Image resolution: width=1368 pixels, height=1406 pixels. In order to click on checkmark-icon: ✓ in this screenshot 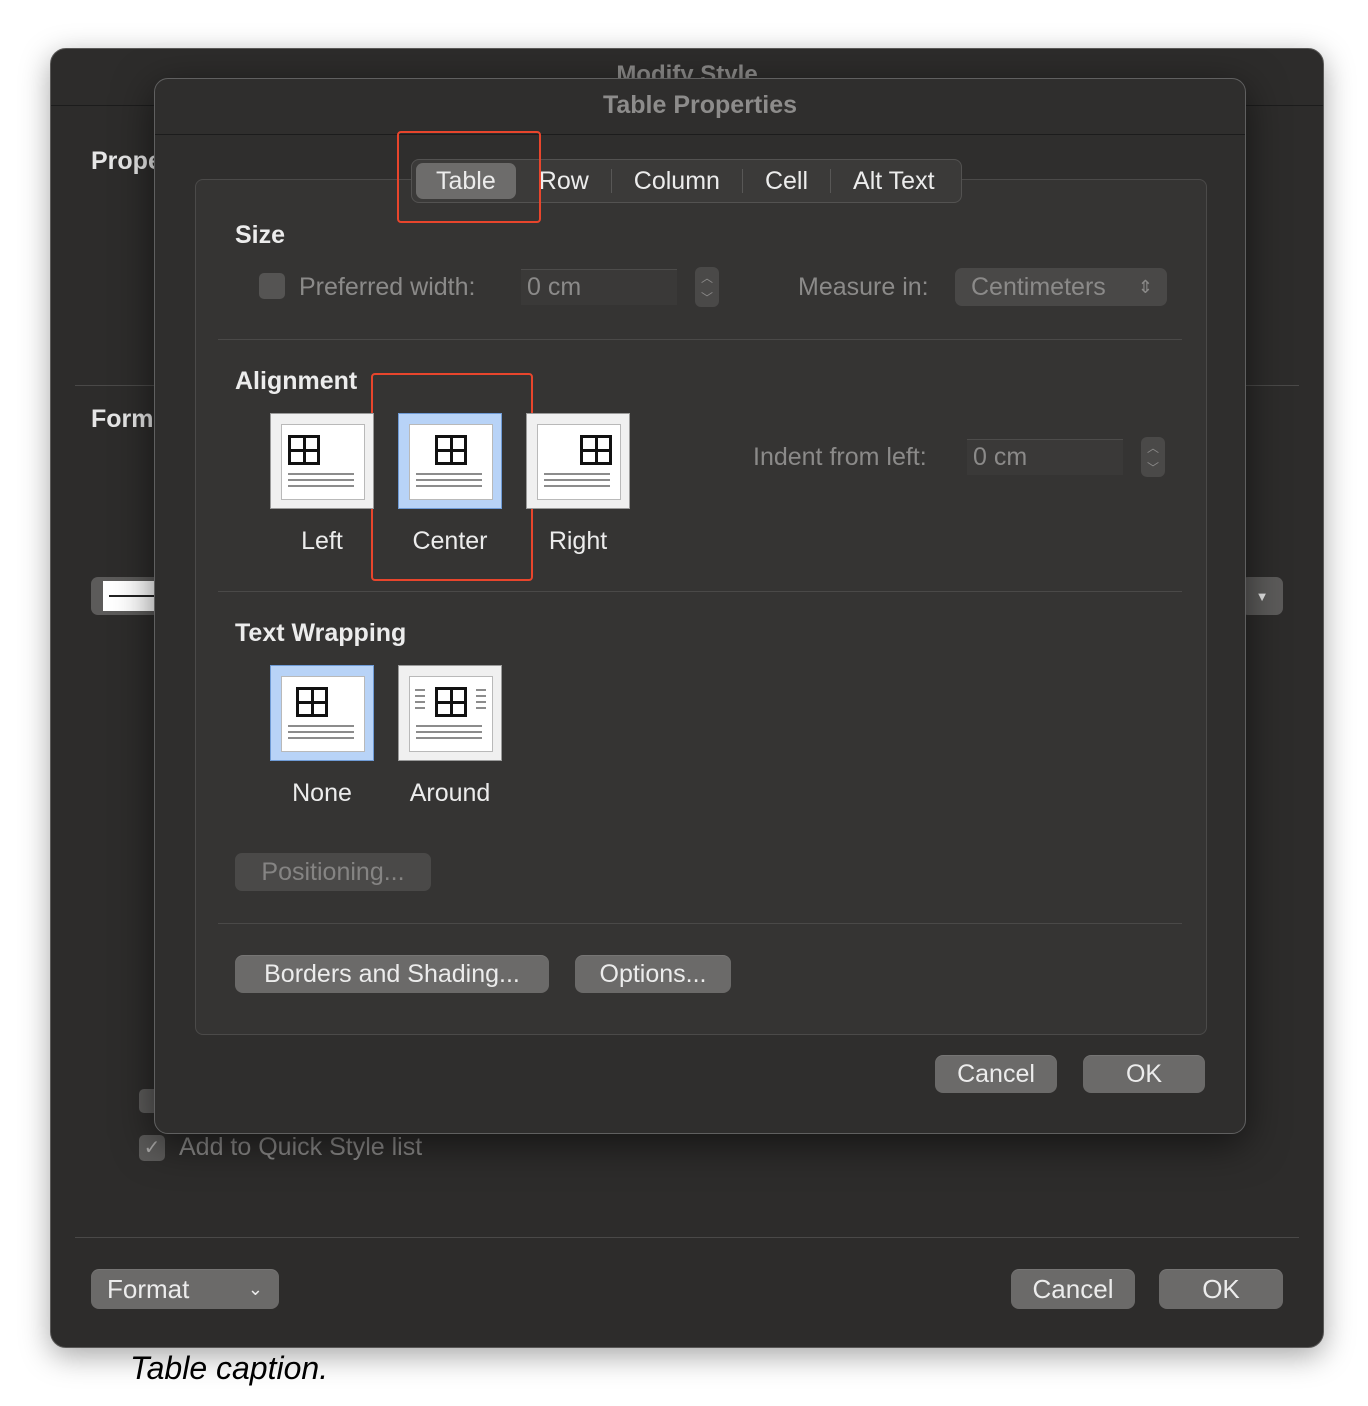, I will do `click(152, 1147)`.